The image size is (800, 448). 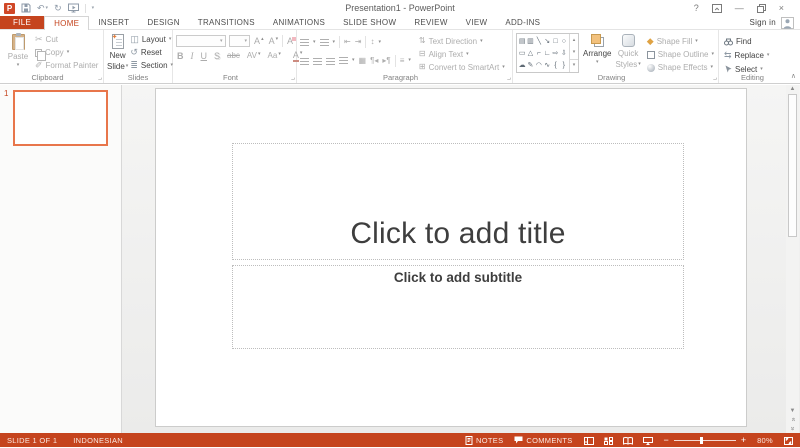 I want to click on clipboard-dialog-launcher: ⌐, so click(x=100, y=78).